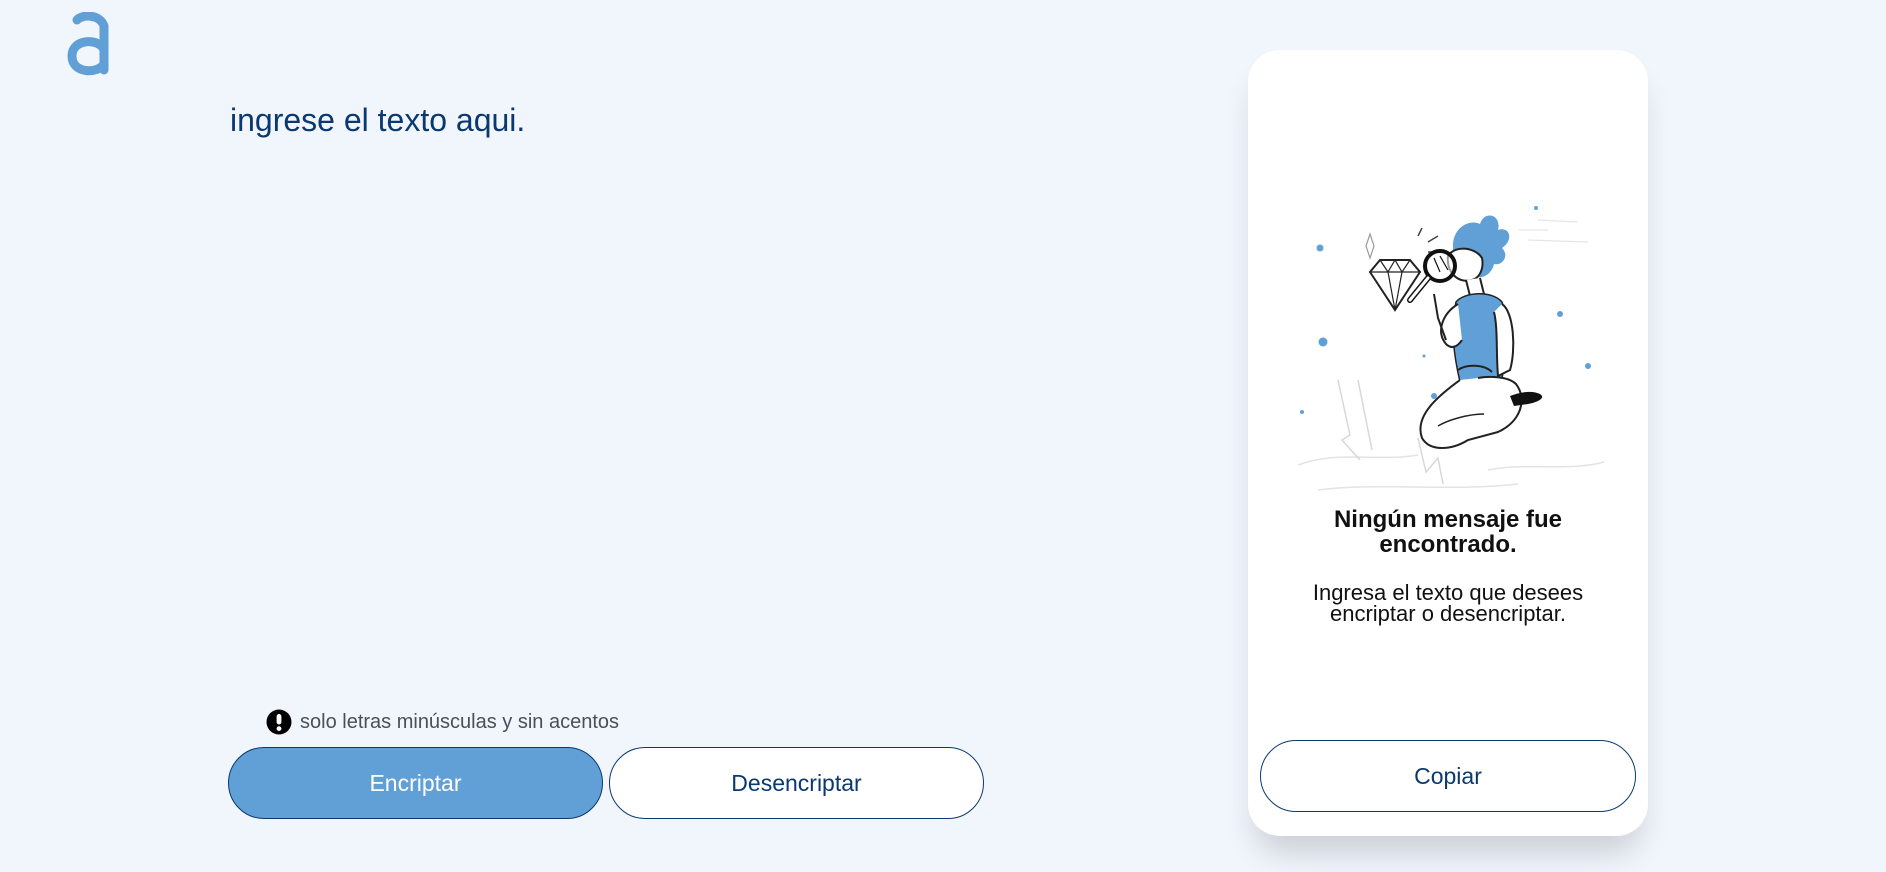 This screenshot has width=1886, height=872. Describe the element at coordinates (88, 44) in the screenshot. I see `alura-logo-icon` at that location.